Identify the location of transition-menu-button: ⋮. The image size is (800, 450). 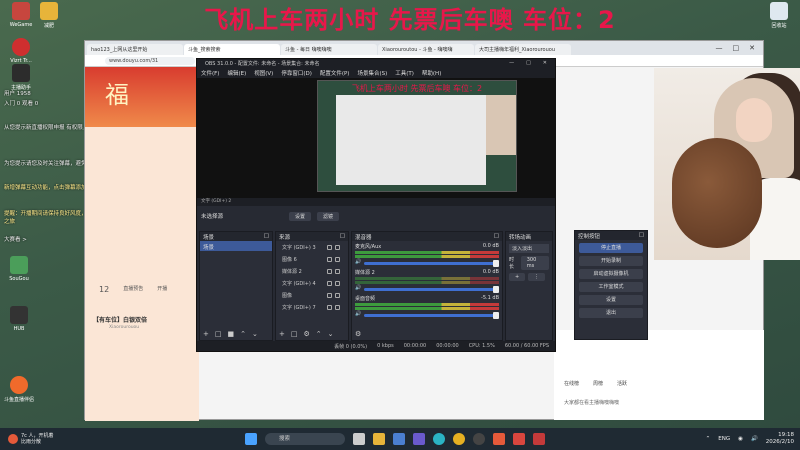
(537, 277).